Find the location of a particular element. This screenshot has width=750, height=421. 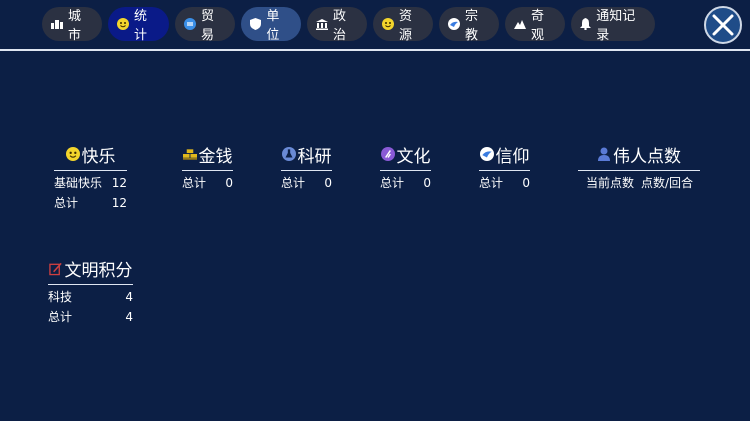

tab-trade: 贸易 is located at coordinates (205, 25).